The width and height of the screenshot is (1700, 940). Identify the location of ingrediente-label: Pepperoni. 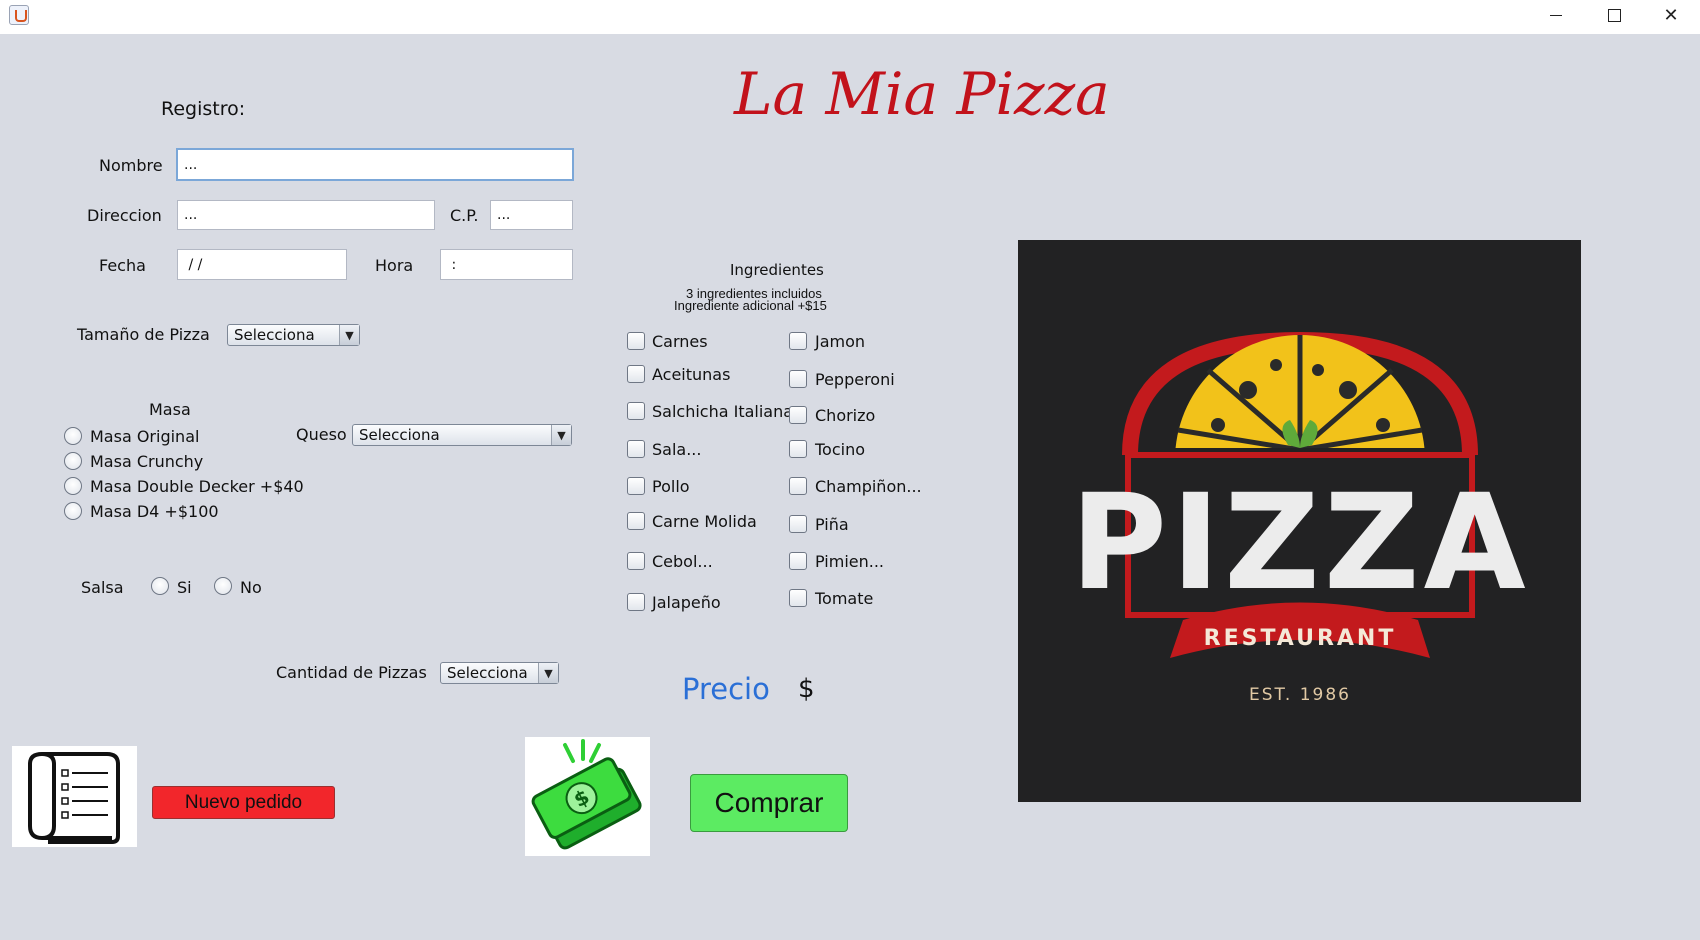
(855, 379).